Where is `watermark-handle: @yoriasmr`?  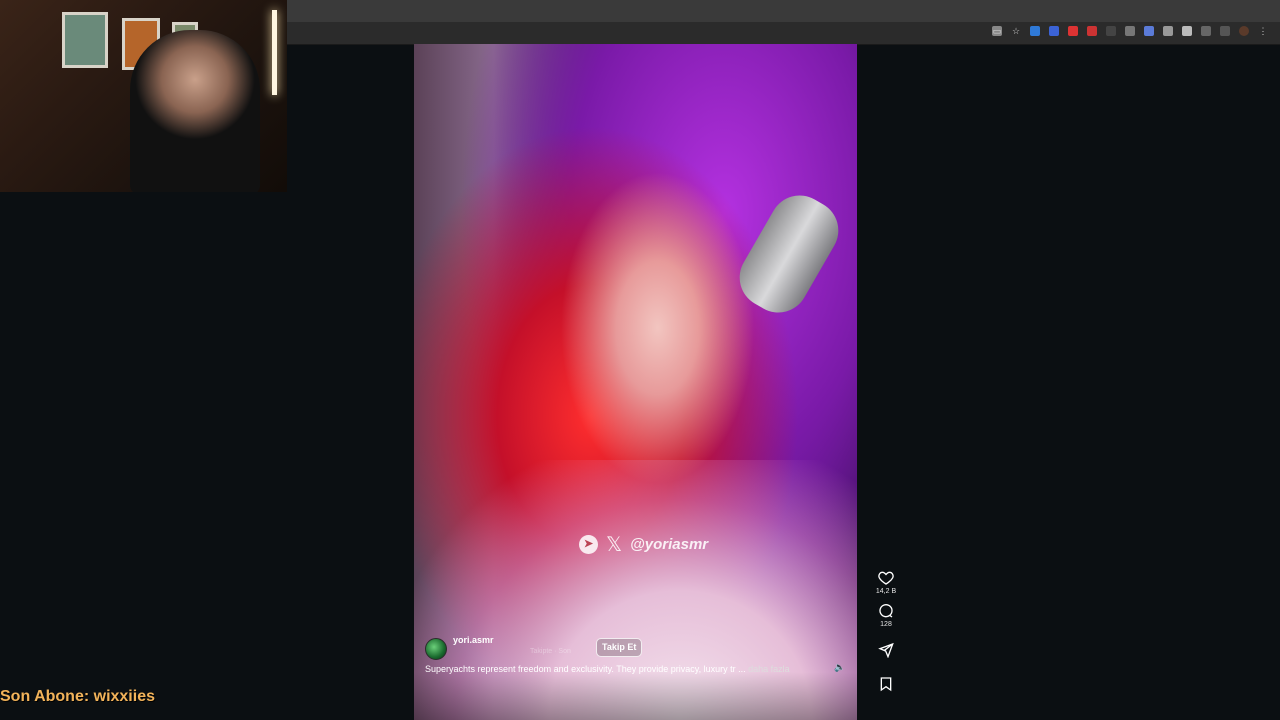
watermark-handle: @yoriasmr is located at coordinates (669, 544).